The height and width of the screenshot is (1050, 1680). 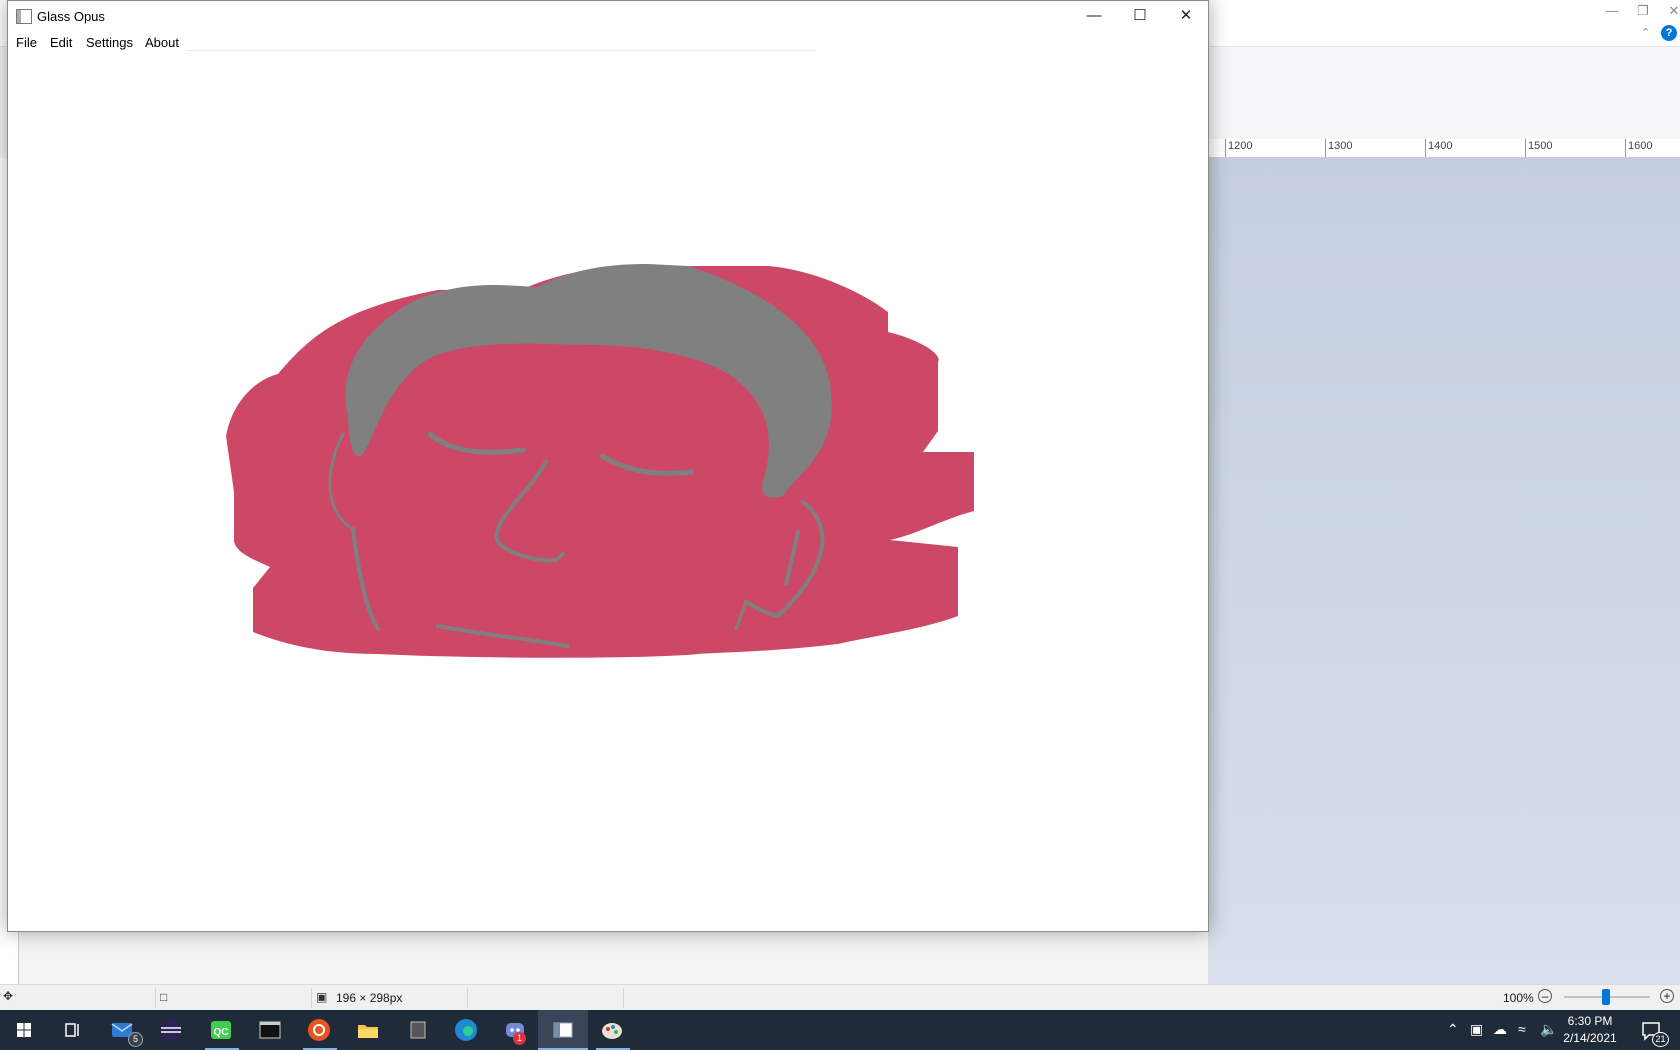 I want to click on paint-icon, so click(x=612, y=1030).